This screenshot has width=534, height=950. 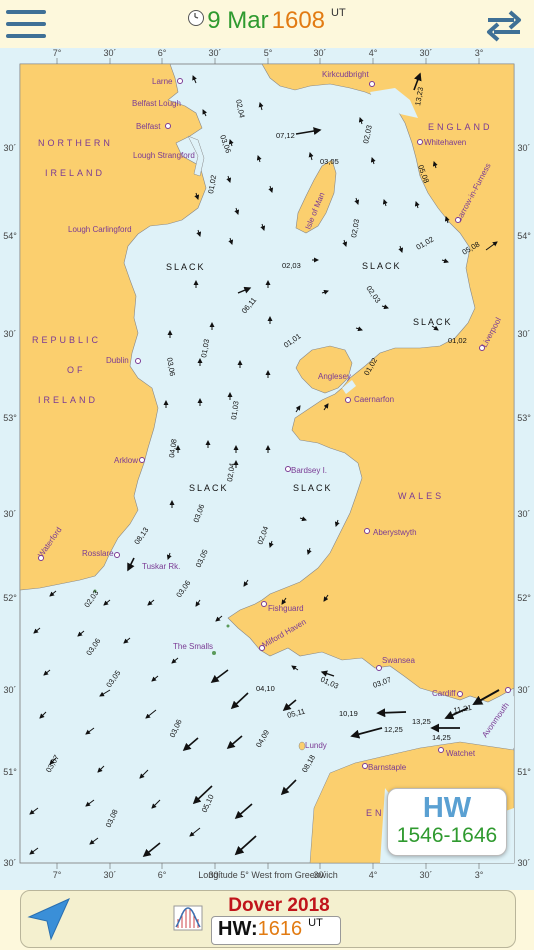 What do you see at coordinates (309, 470) in the screenshot?
I see `place-label: Bardsey I.` at bounding box center [309, 470].